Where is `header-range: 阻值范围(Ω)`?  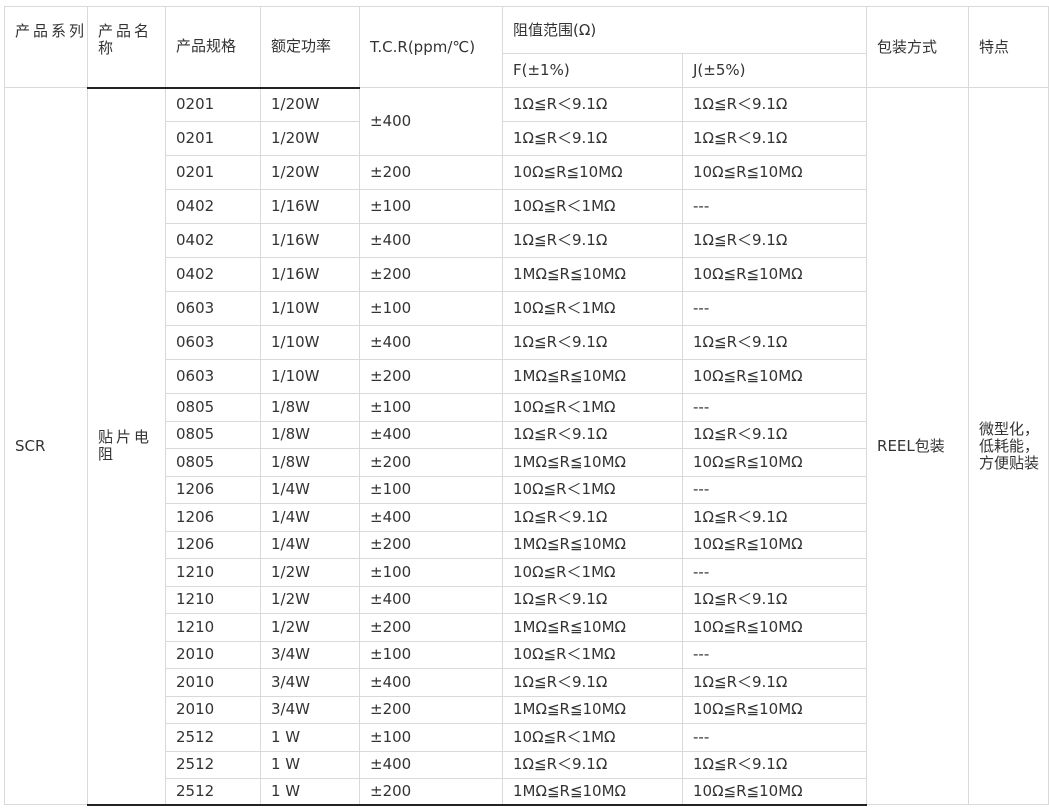 header-range: 阻值范围(Ω) is located at coordinates (684, 30).